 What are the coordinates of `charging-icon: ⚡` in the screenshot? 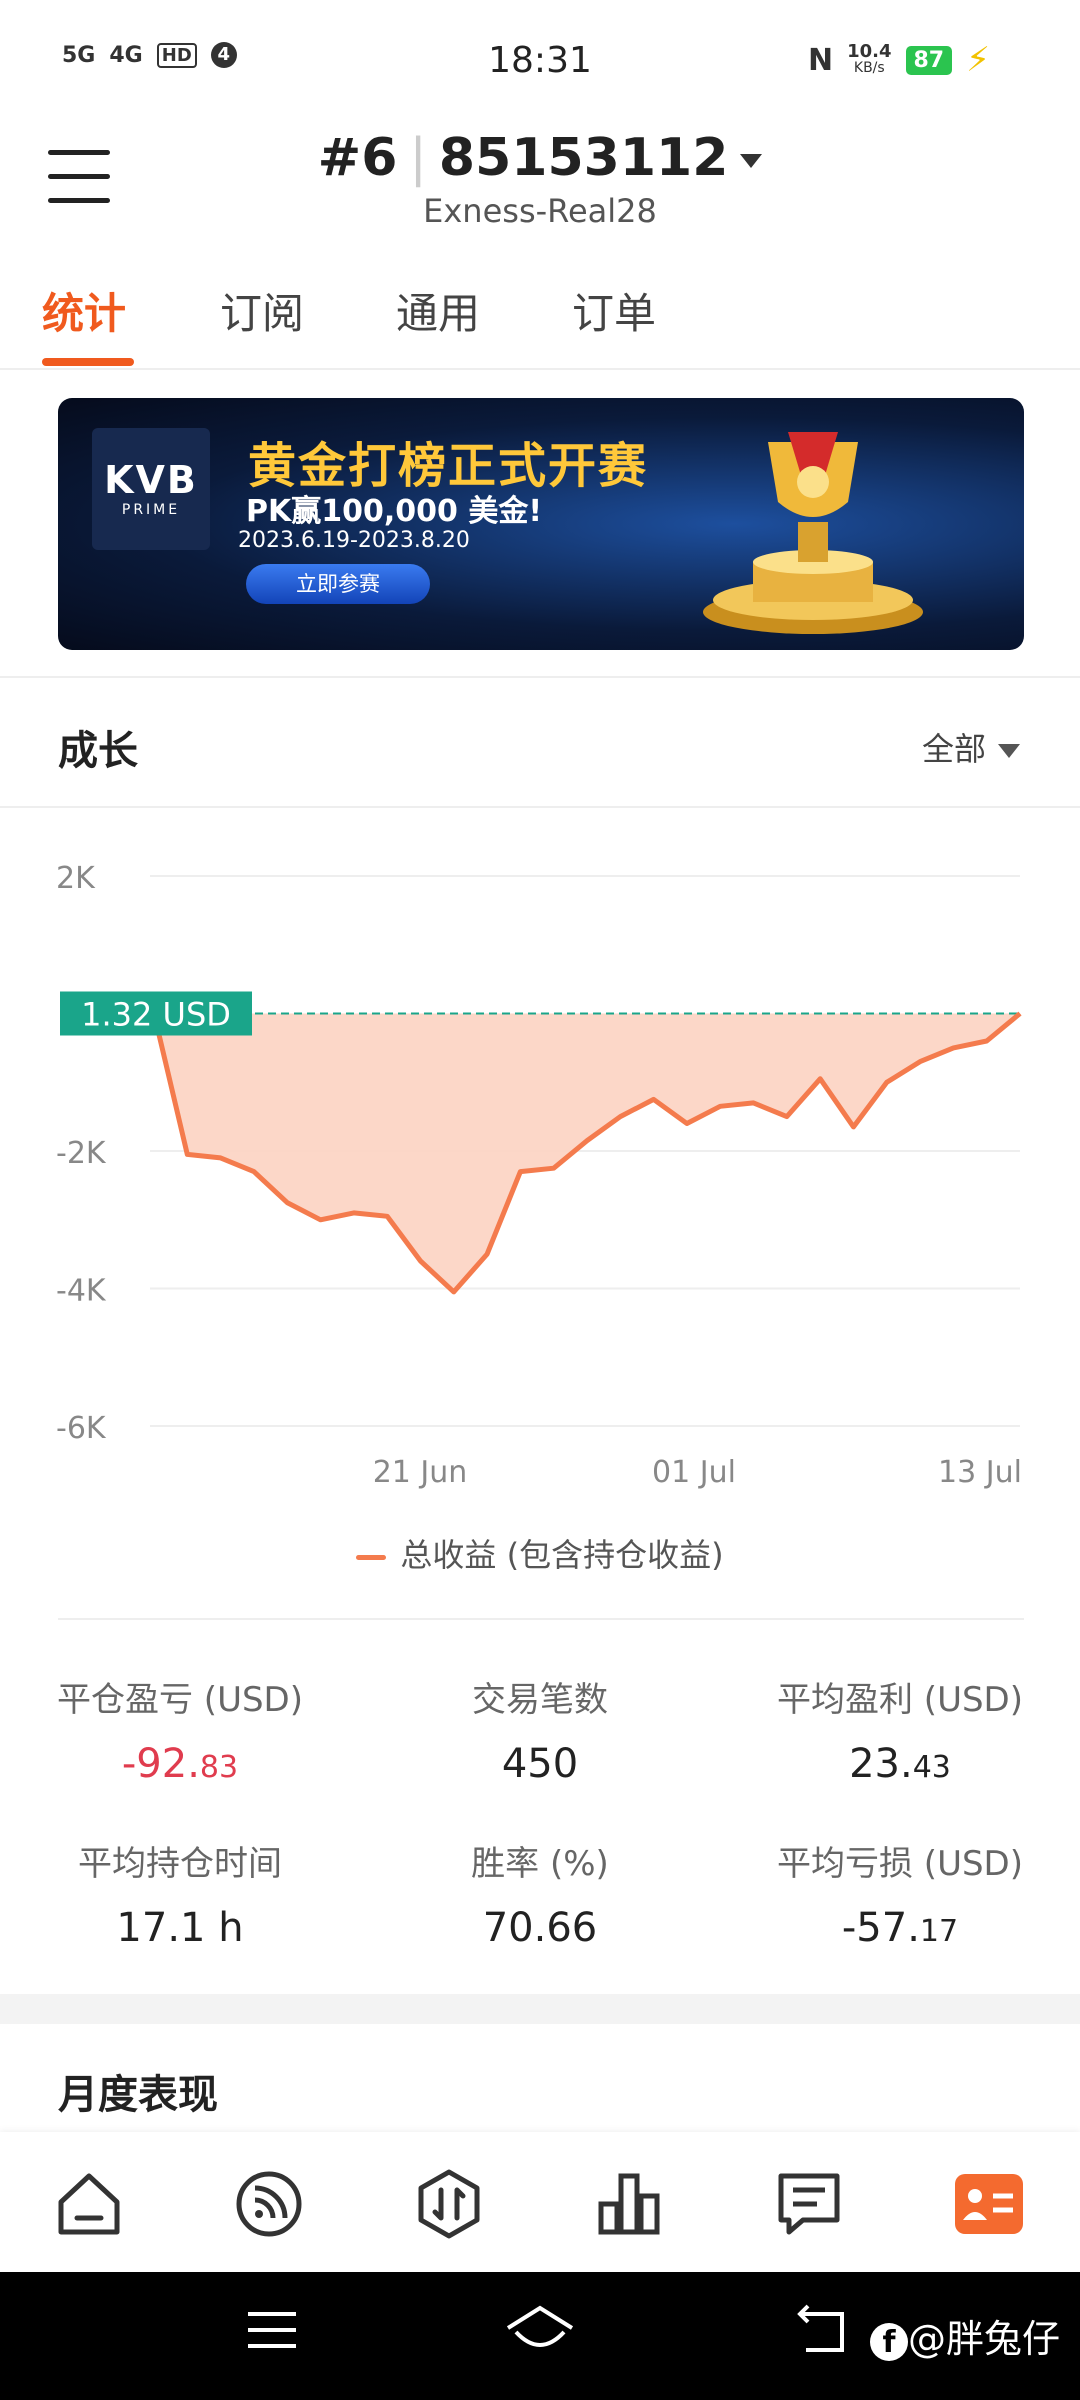 It's located at (978, 60).